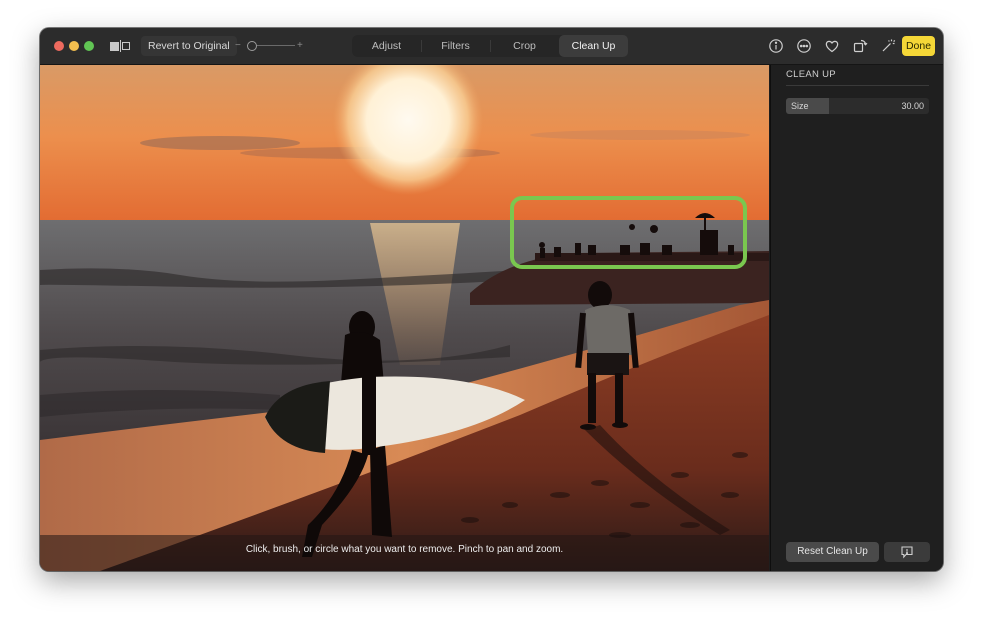 The image size is (984, 625). I want to click on zoom-in-icon: +, so click(300, 45).